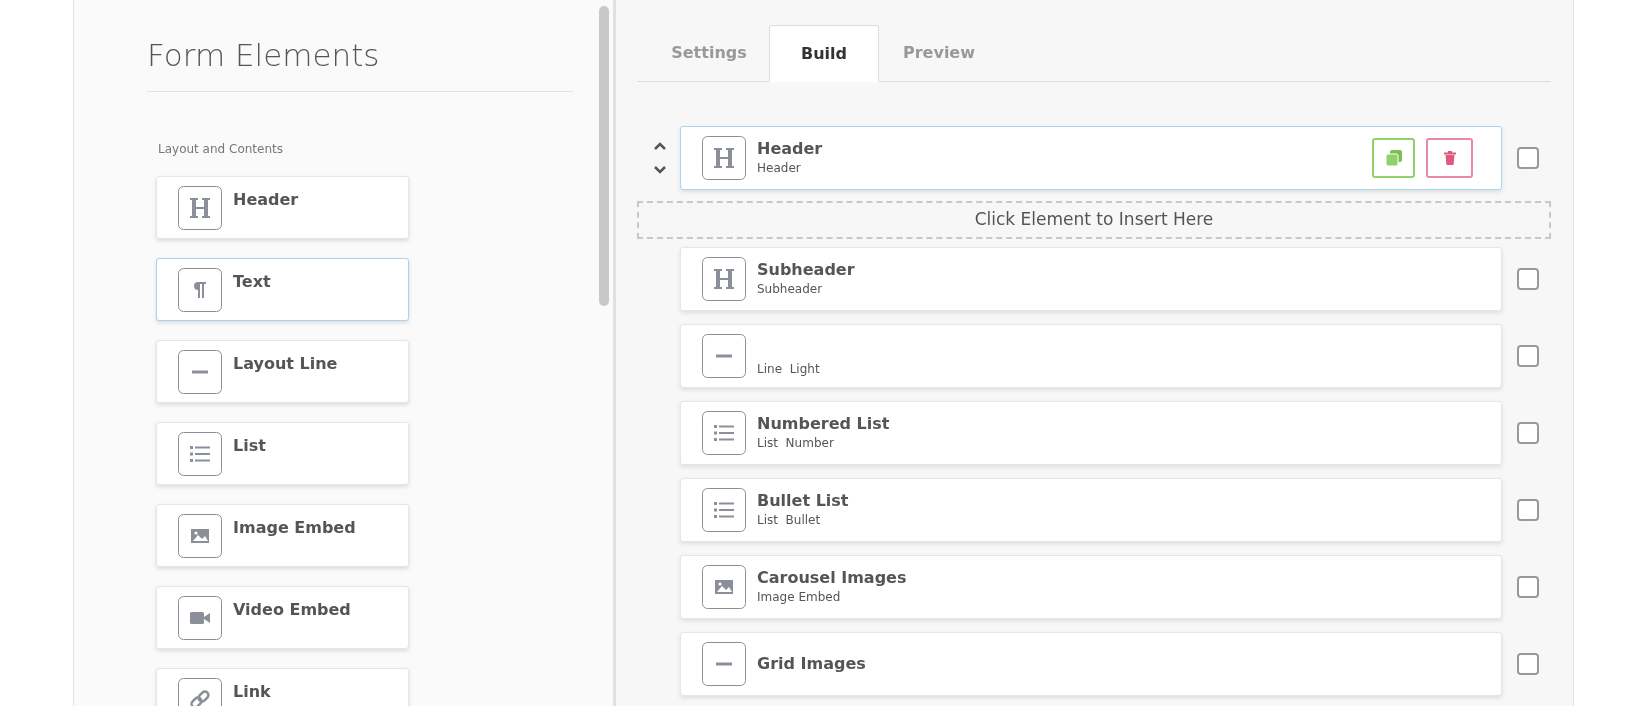  What do you see at coordinates (249, 445) in the screenshot?
I see `element-label: List` at bounding box center [249, 445].